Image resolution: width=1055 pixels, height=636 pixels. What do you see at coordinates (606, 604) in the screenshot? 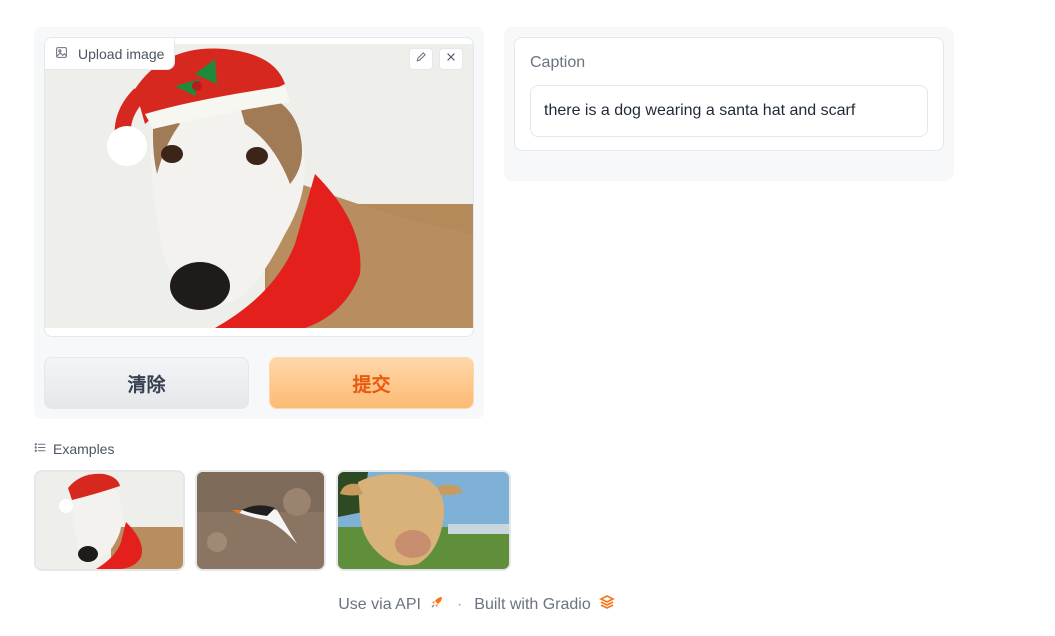
I see `gradio-logo-icon` at bounding box center [606, 604].